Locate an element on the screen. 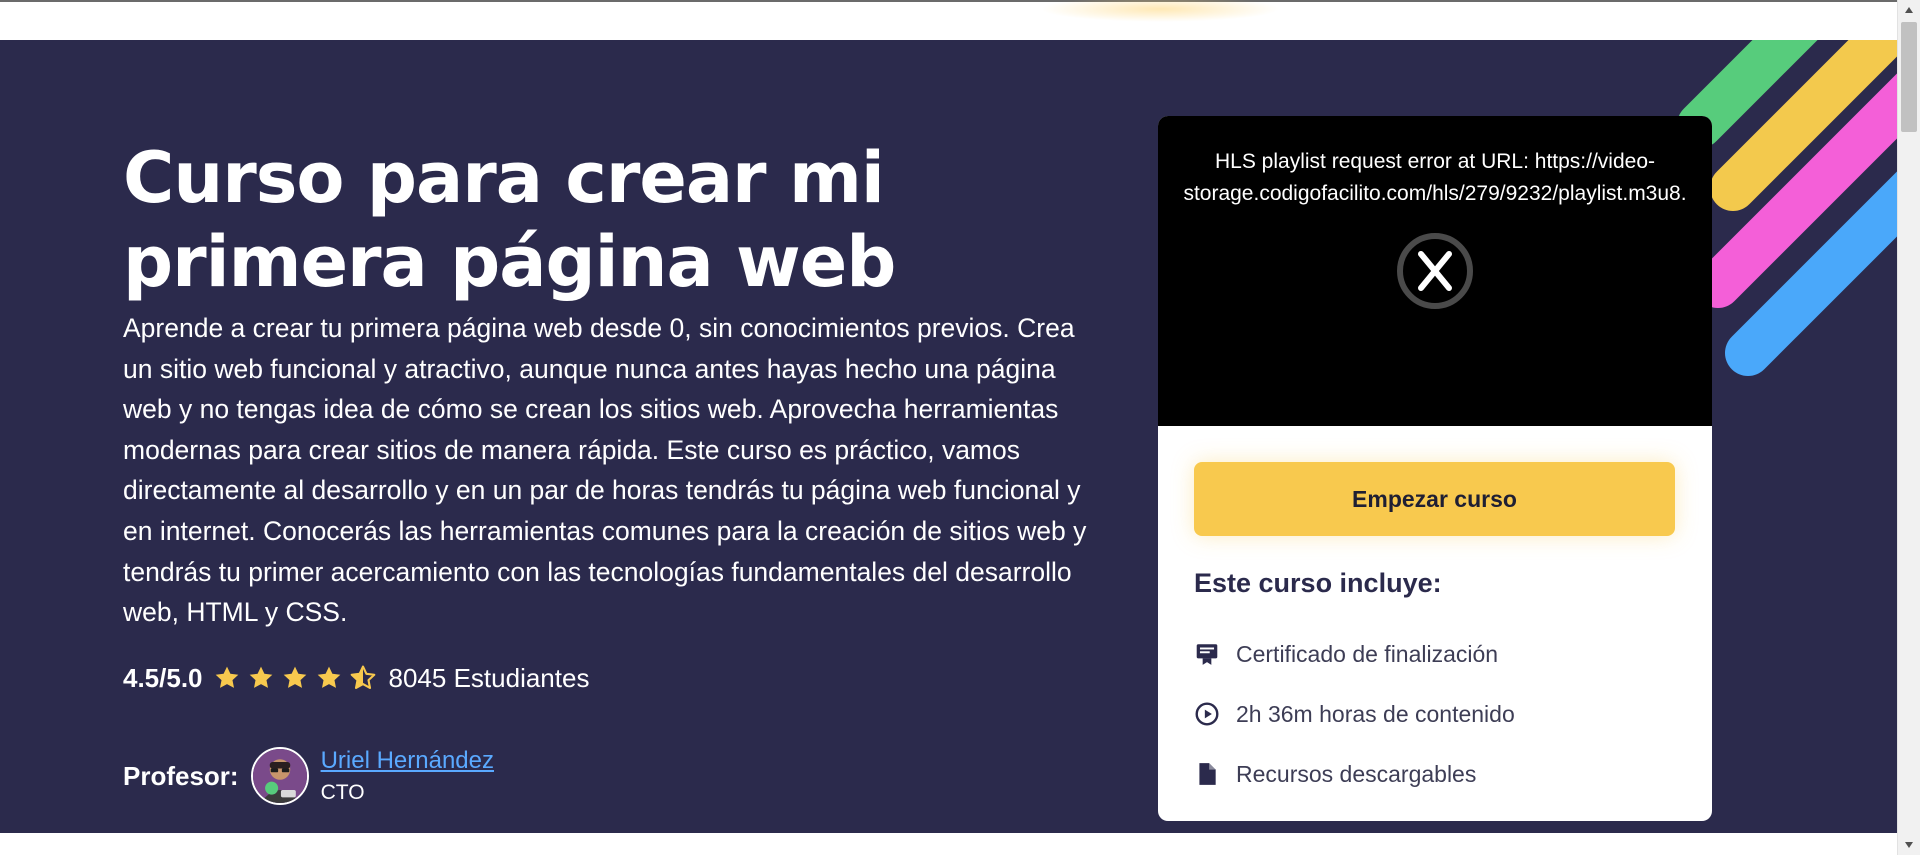  teacher-info: Profesor: Uriel Hernández CTO is located at coordinates (308, 776).